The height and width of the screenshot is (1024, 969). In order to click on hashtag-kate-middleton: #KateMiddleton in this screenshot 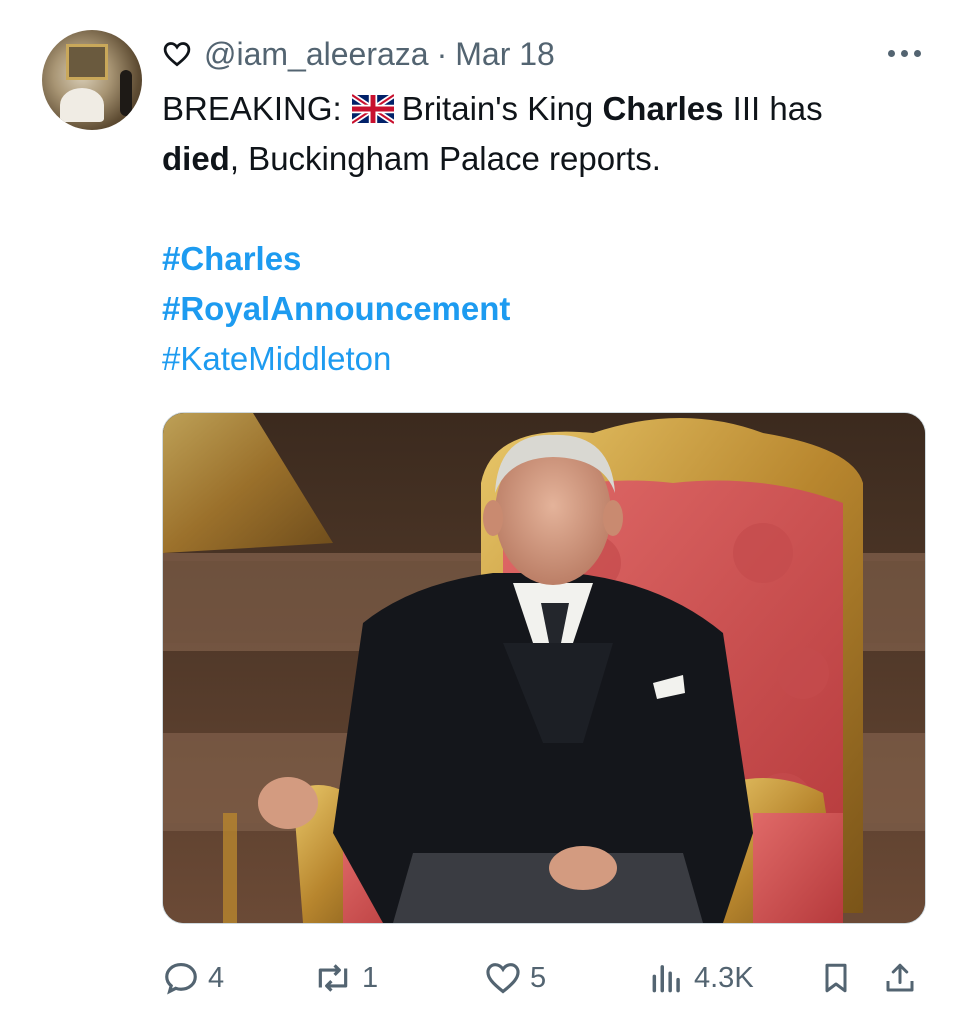, I will do `click(547, 359)`.